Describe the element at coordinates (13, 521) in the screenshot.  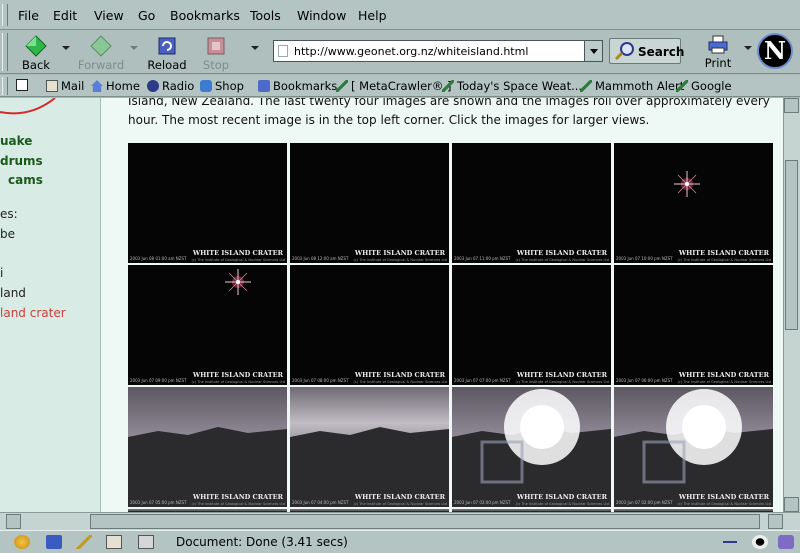
I see `scroll-left-button` at that location.